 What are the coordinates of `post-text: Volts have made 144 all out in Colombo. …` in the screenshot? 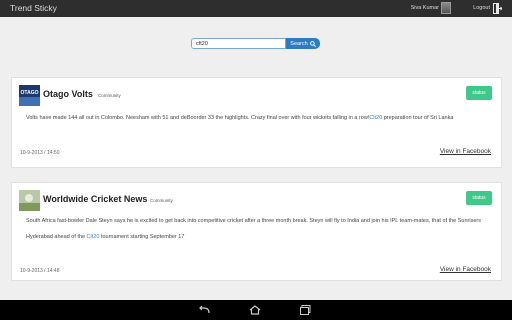 It's located at (261, 118).